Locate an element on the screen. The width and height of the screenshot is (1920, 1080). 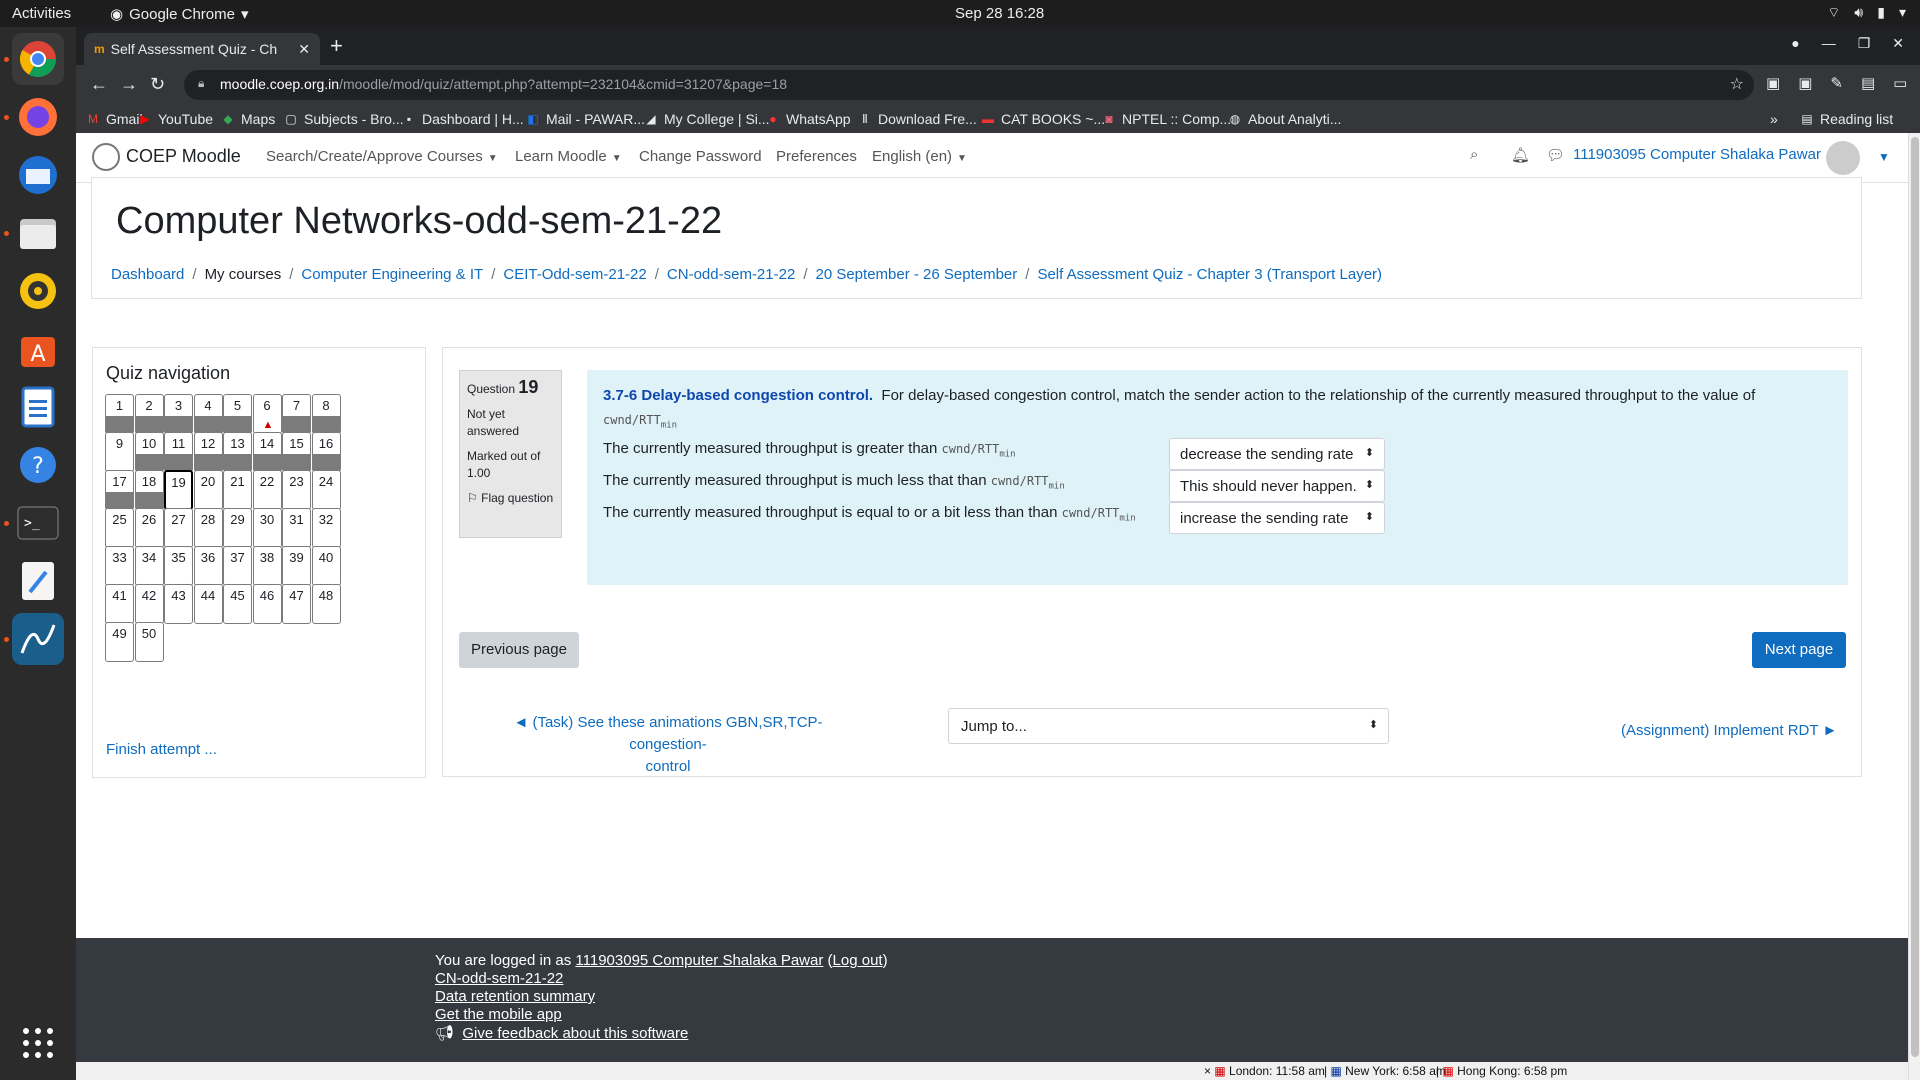
bookmark-star-icon: ☆ is located at coordinates (1737, 84).